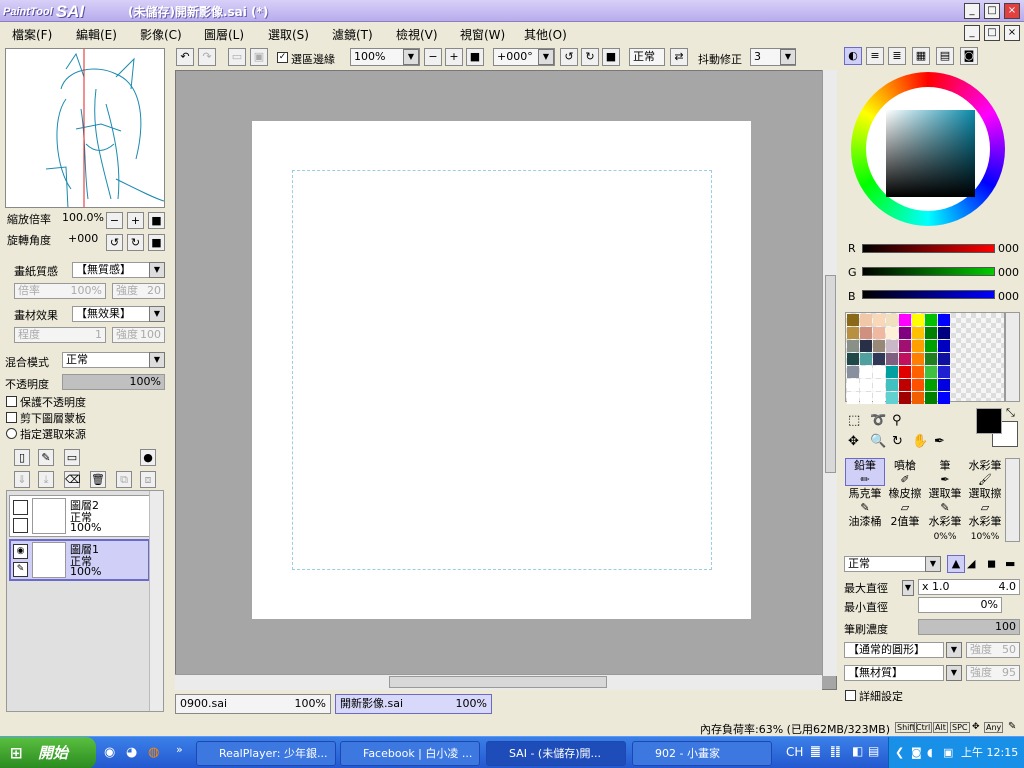 This screenshot has height=768, width=1024. What do you see at coordinates (972, 33) in the screenshot?
I see `doc-minimize-button: _` at bounding box center [972, 33].